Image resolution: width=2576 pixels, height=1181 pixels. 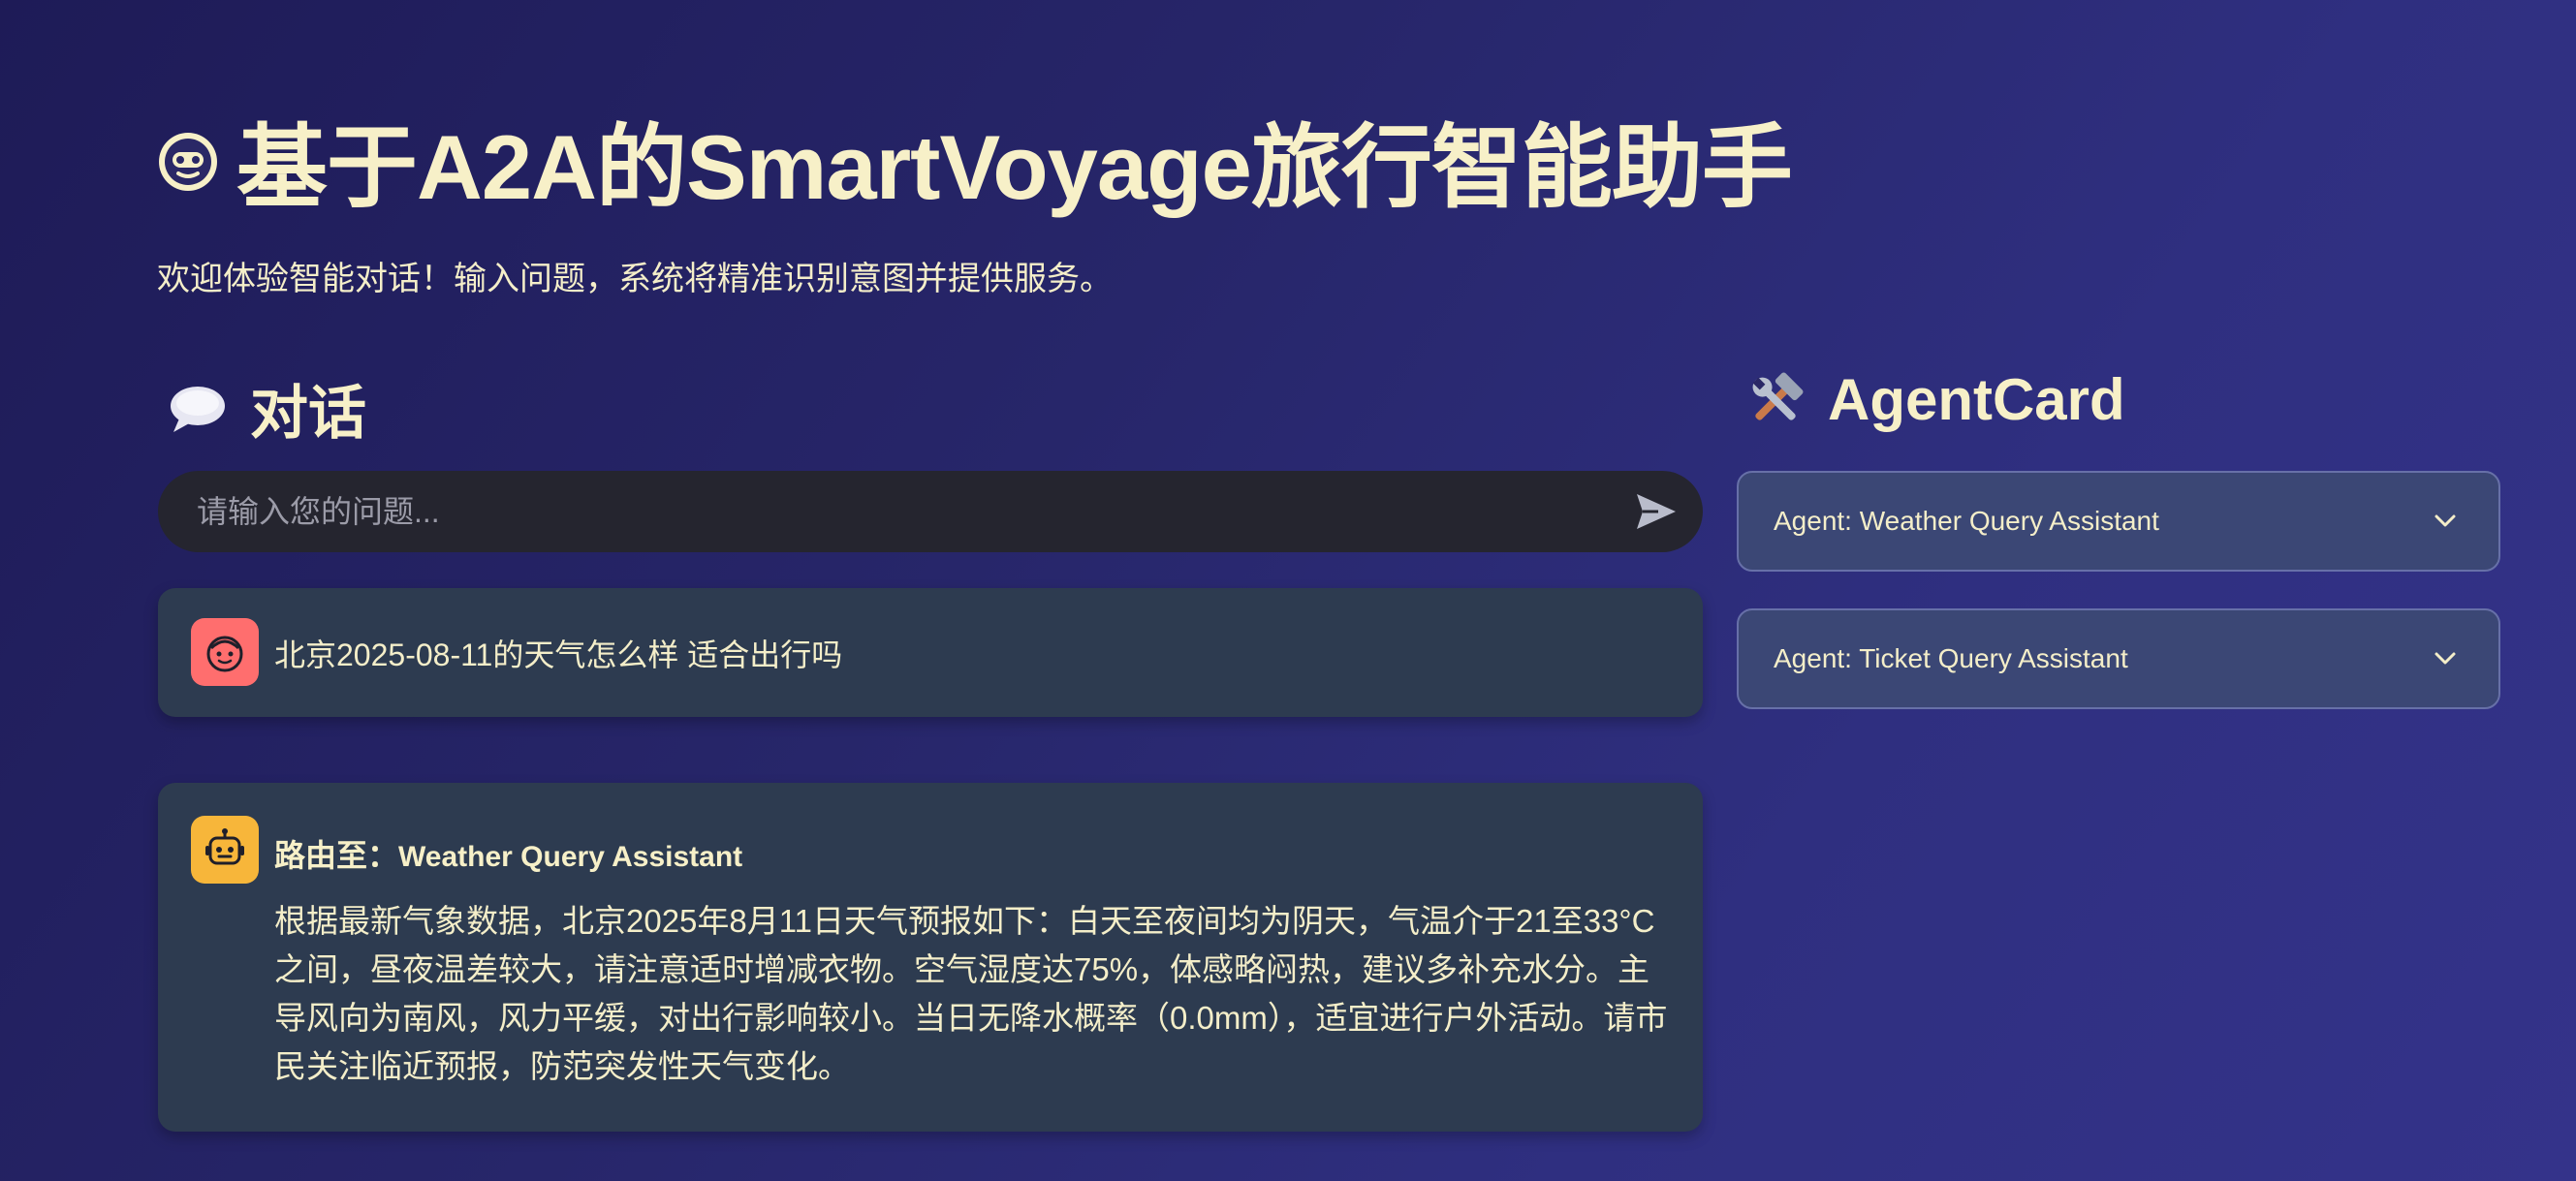 What do you see at coordinates (198, 409) in the screenshot?
I see `speech-balloon-icon` at bounding box center [198, 409].